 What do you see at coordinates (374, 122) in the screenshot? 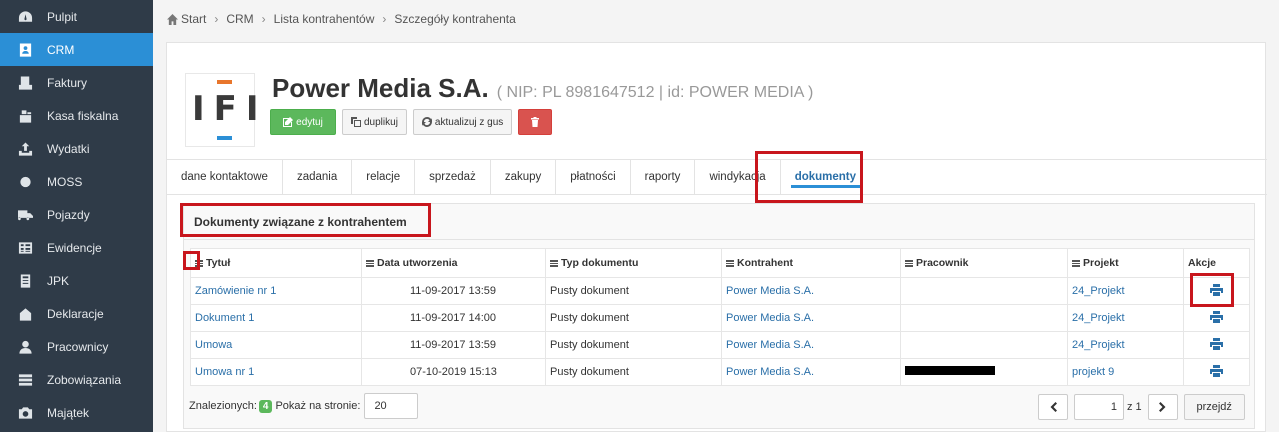
I see `duplicate-button: duplikuj` at bounding box center [374, 122].